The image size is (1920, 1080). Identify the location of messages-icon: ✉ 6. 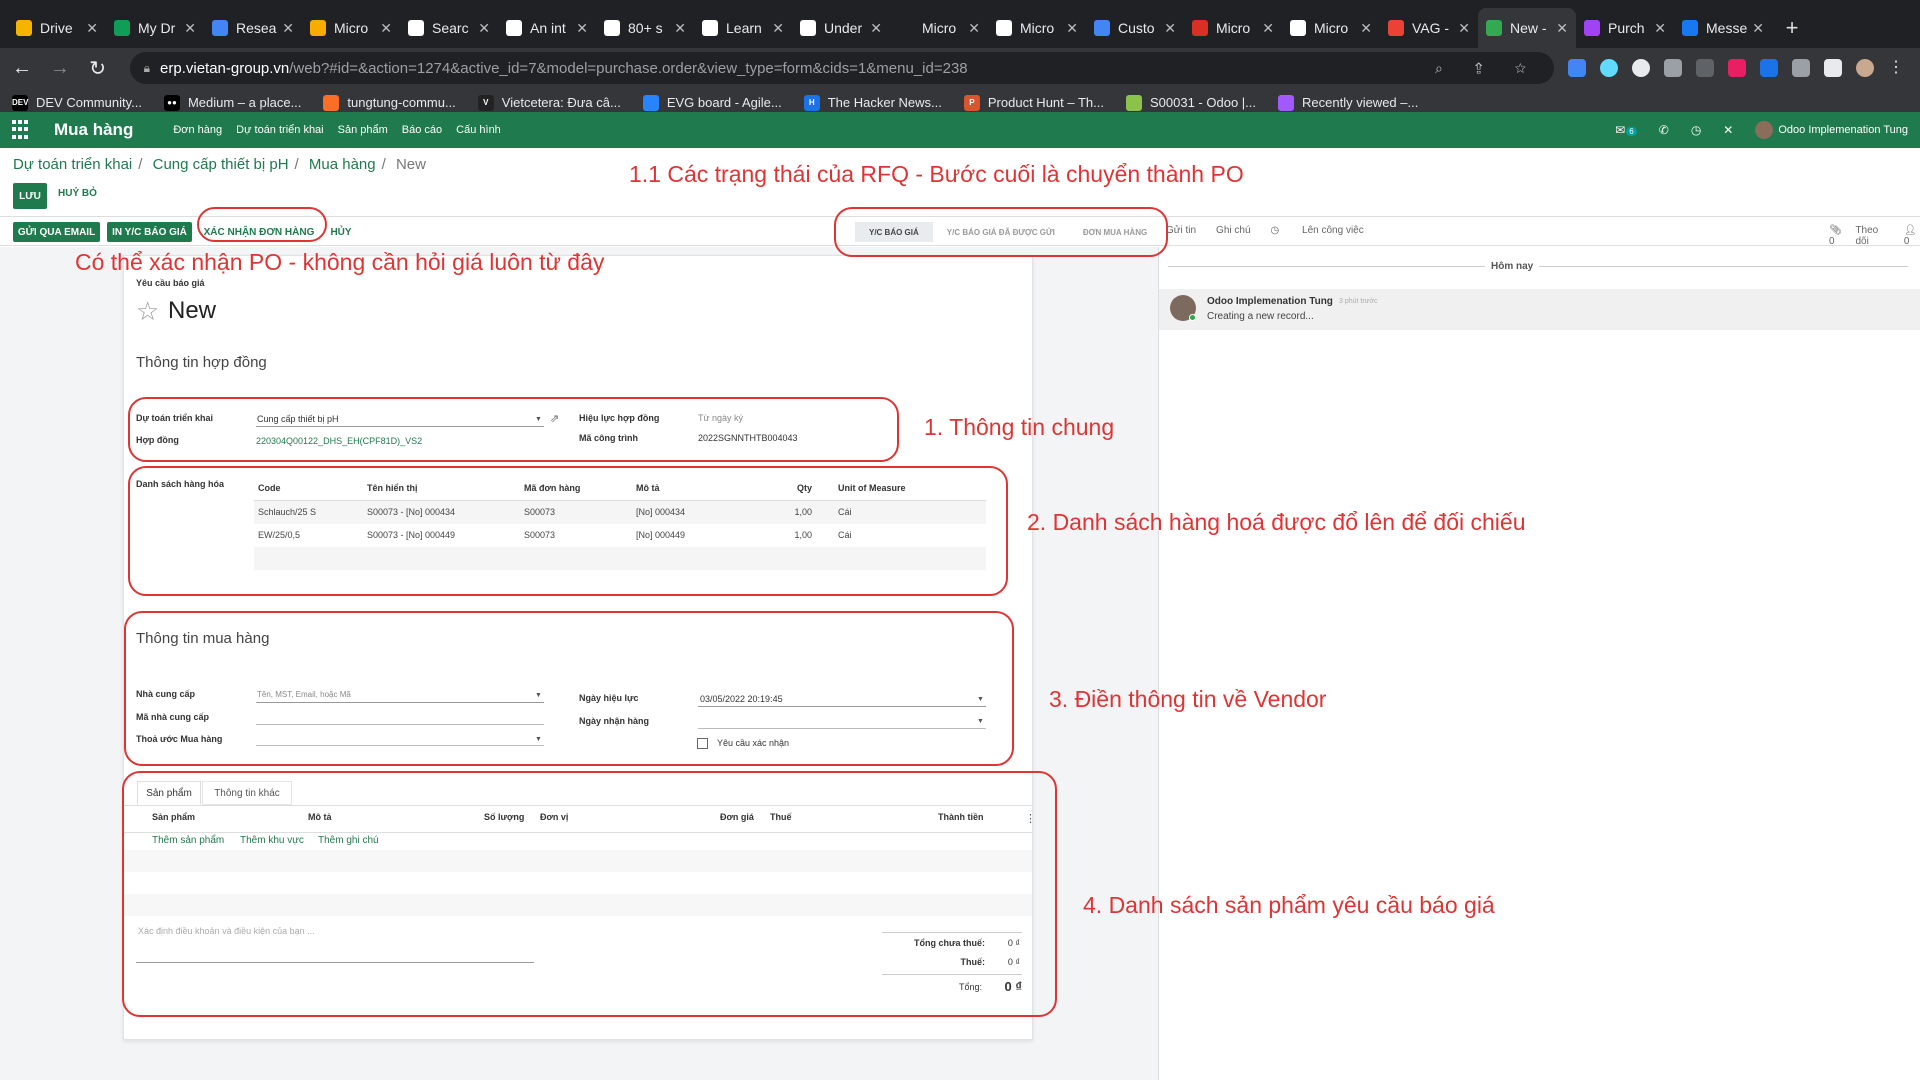
(1626, 130).